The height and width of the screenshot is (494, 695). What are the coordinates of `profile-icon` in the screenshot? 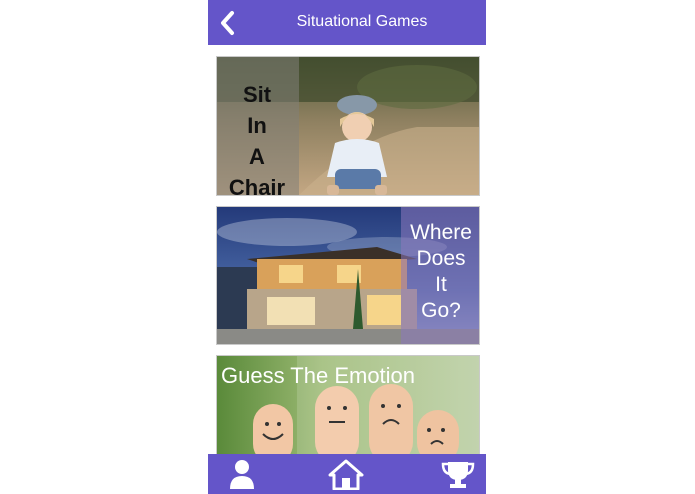 It's located at (242, 474).